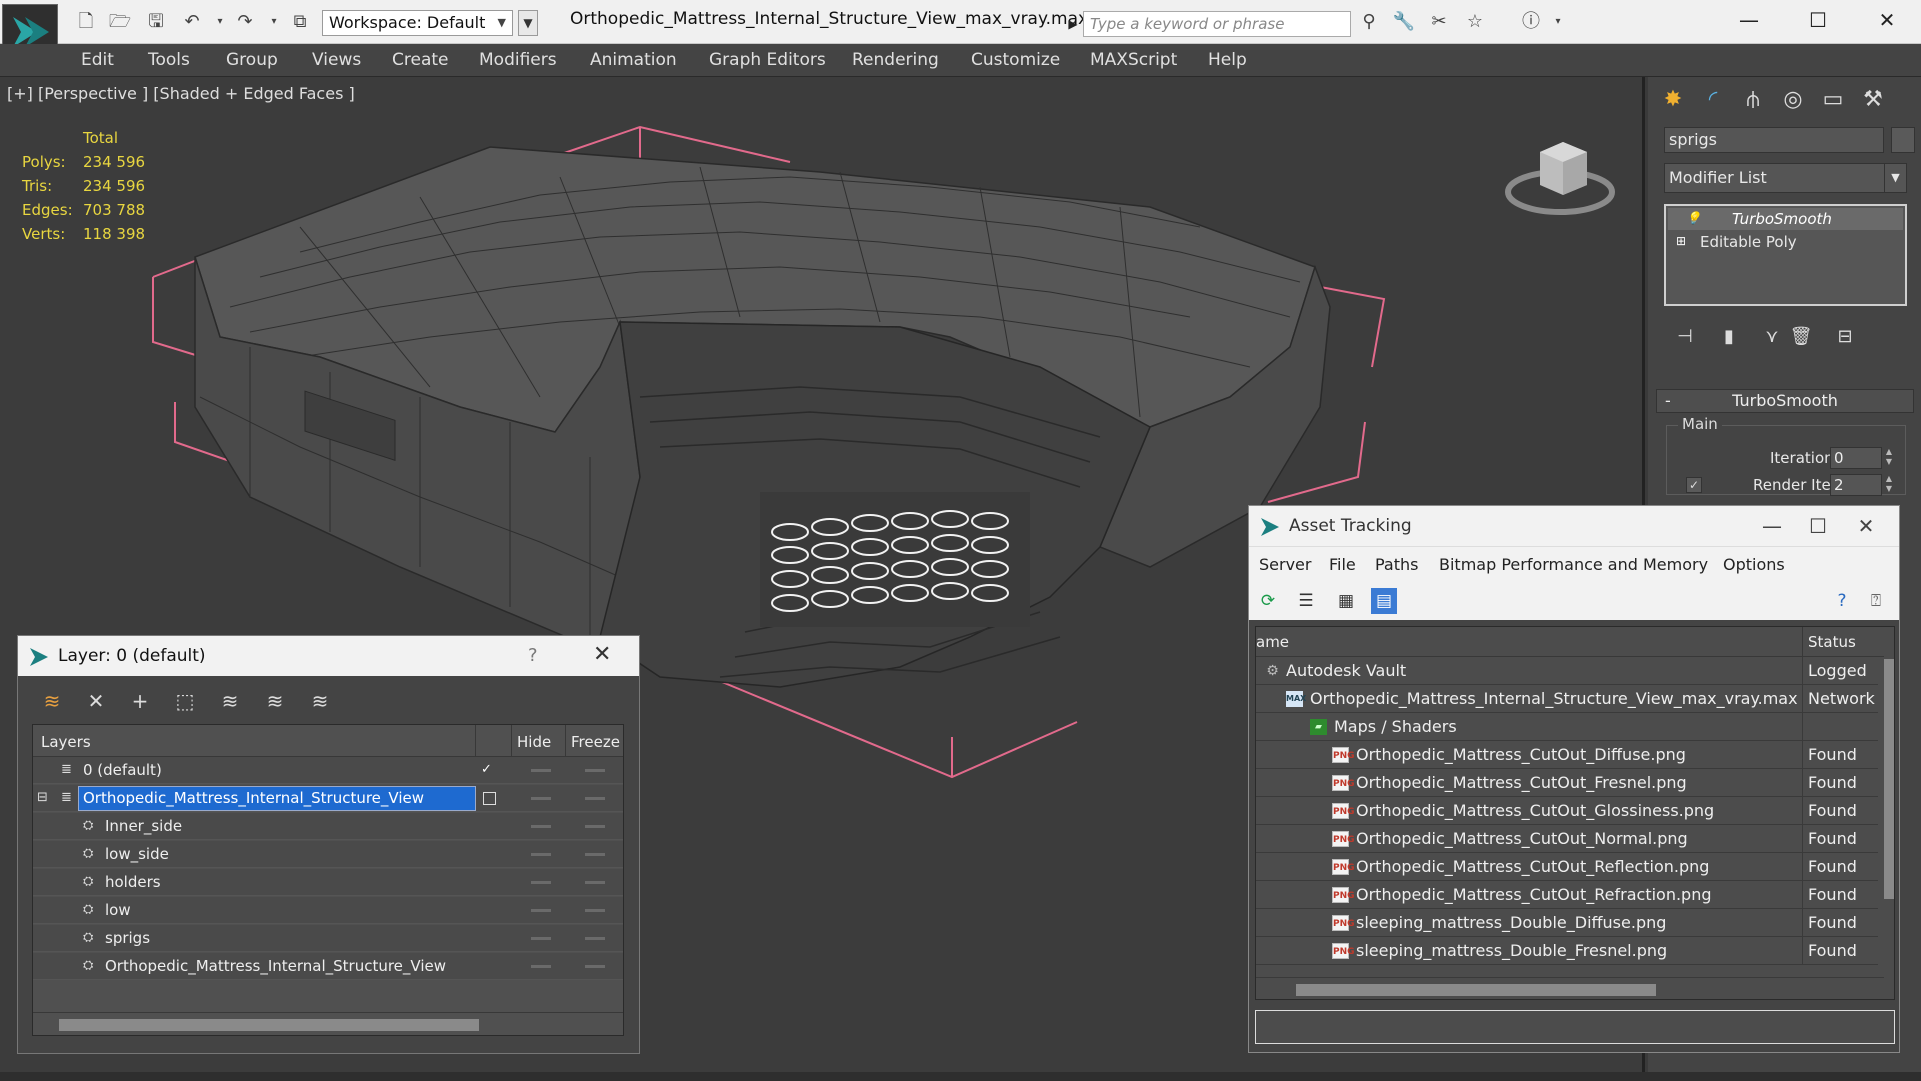 This screenshot has height=1081, width=1921. Describe the element at coordinates (328, 656) in the screenshot. I see `layer-dialog-titlebar: Layer: 0 (default) ? ✕` at that location.